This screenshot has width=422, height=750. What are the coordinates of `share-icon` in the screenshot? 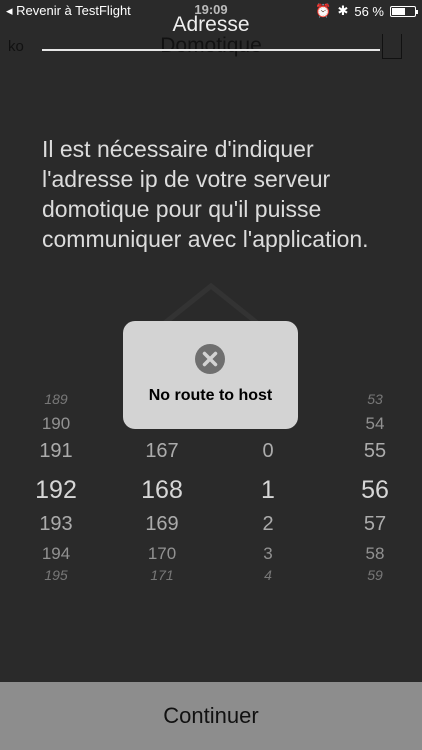 It's located at (392, 46).